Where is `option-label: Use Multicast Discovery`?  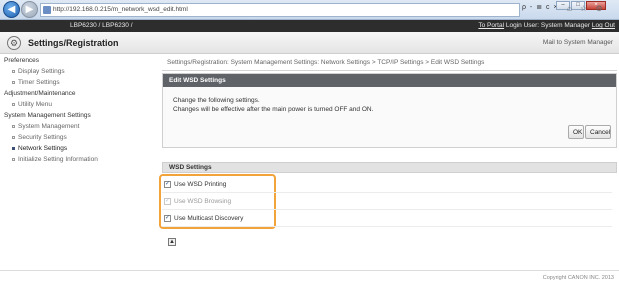 option-label: Use Multicast Discovery is located at coordinates (209, 218).